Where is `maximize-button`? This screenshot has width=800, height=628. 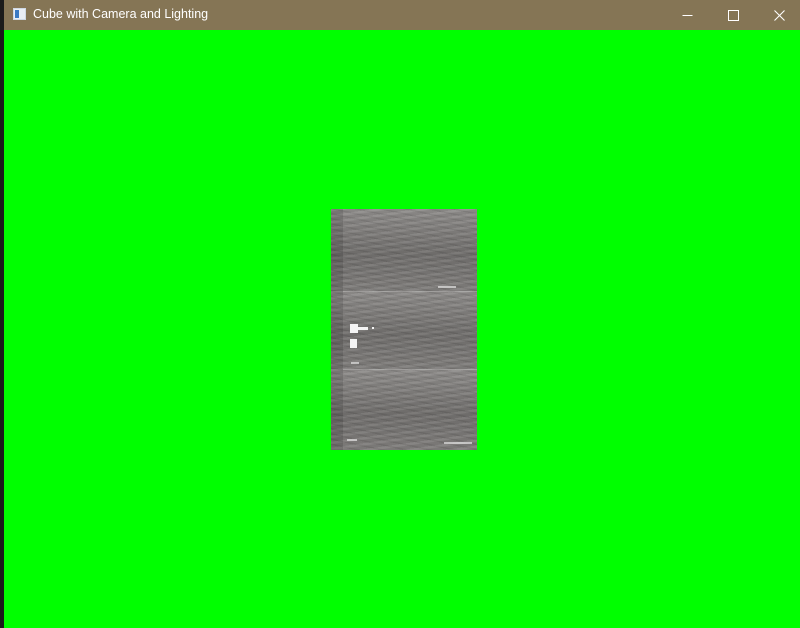 maximize-button is located at coordinates (733, 15).